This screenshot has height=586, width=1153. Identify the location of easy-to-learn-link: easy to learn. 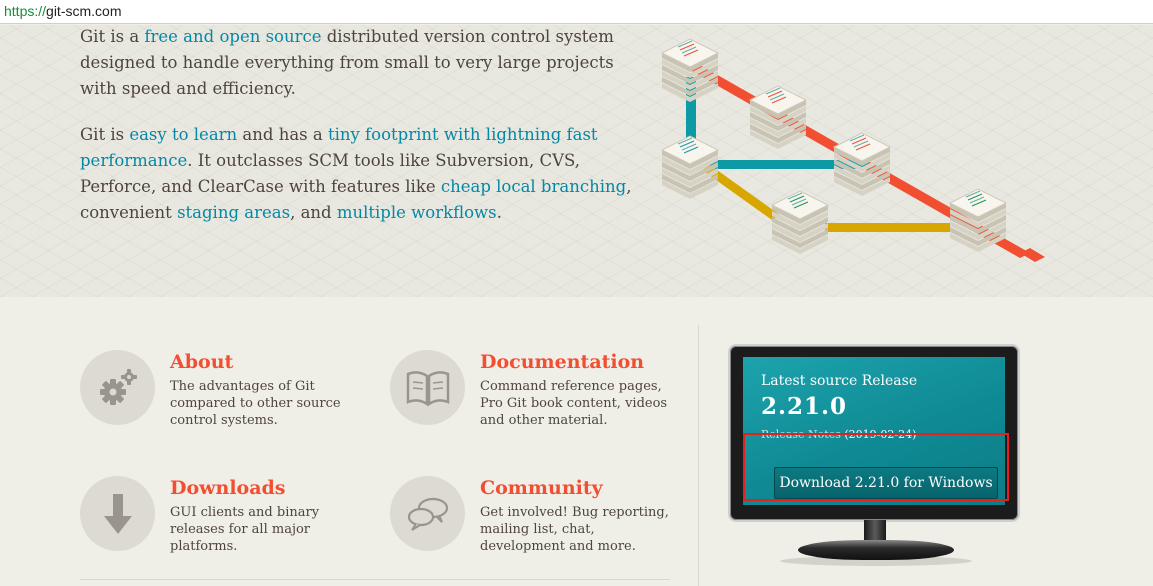
(183, 134).